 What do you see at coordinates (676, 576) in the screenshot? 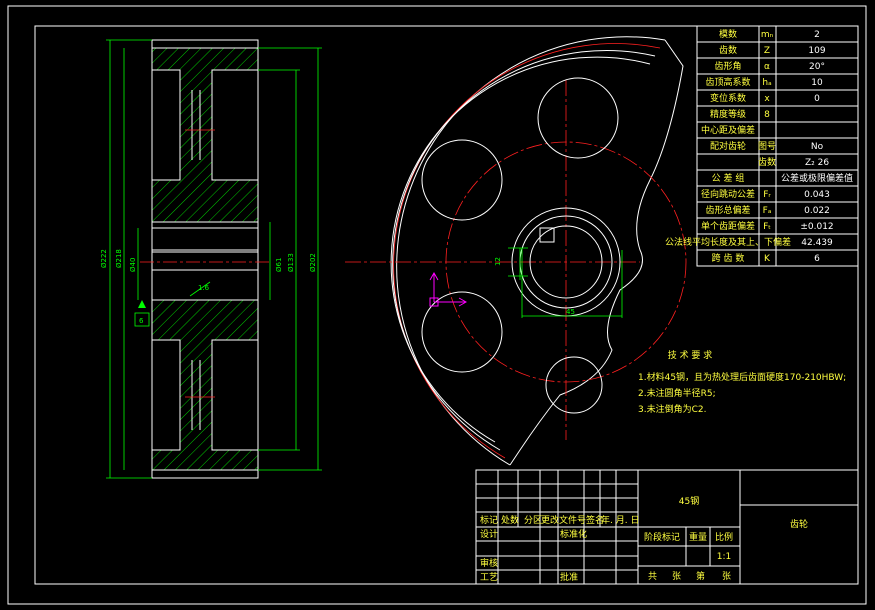
I see `sheet-total-unit: 张` at bounding box center [676, 576].